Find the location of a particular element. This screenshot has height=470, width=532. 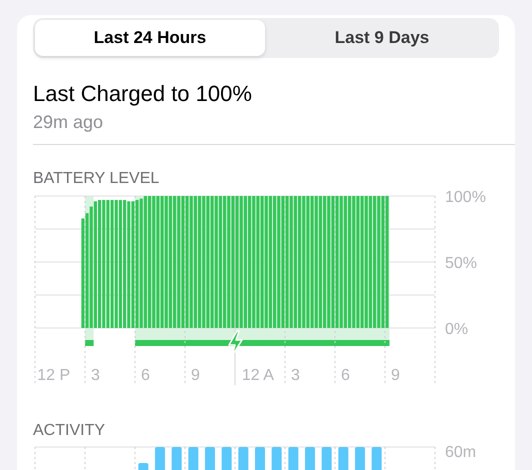

axis-label: 60m is located at coordinates (460, 452).